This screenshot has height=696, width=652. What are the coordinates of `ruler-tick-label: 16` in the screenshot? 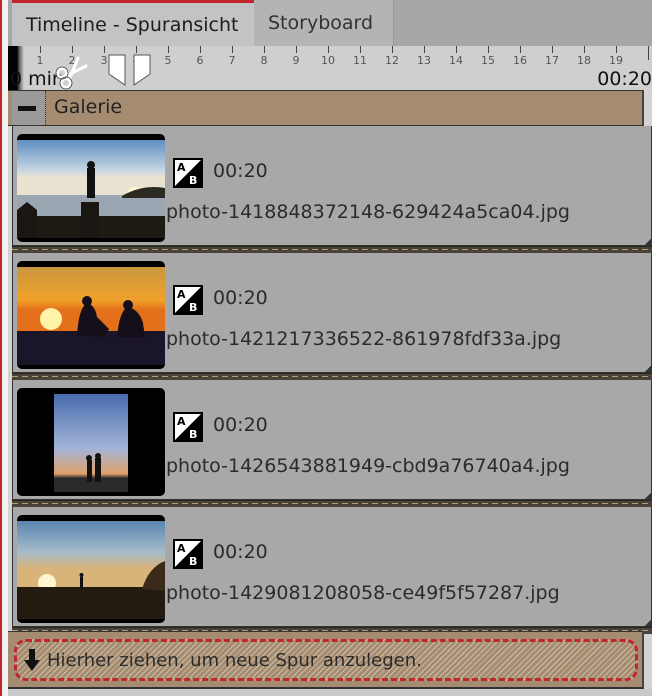 It's located at (520, 60).